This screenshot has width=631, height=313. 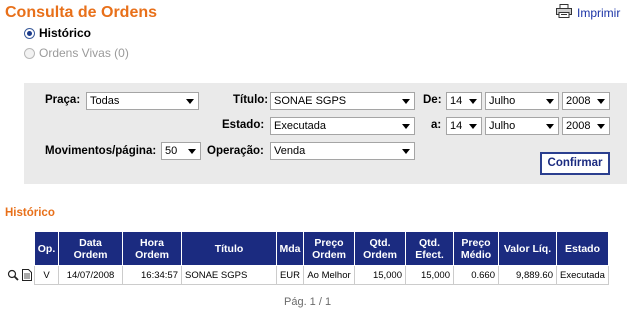 I want to click on col-preco-medio: Preço Médio, so click(x=476, y=248).